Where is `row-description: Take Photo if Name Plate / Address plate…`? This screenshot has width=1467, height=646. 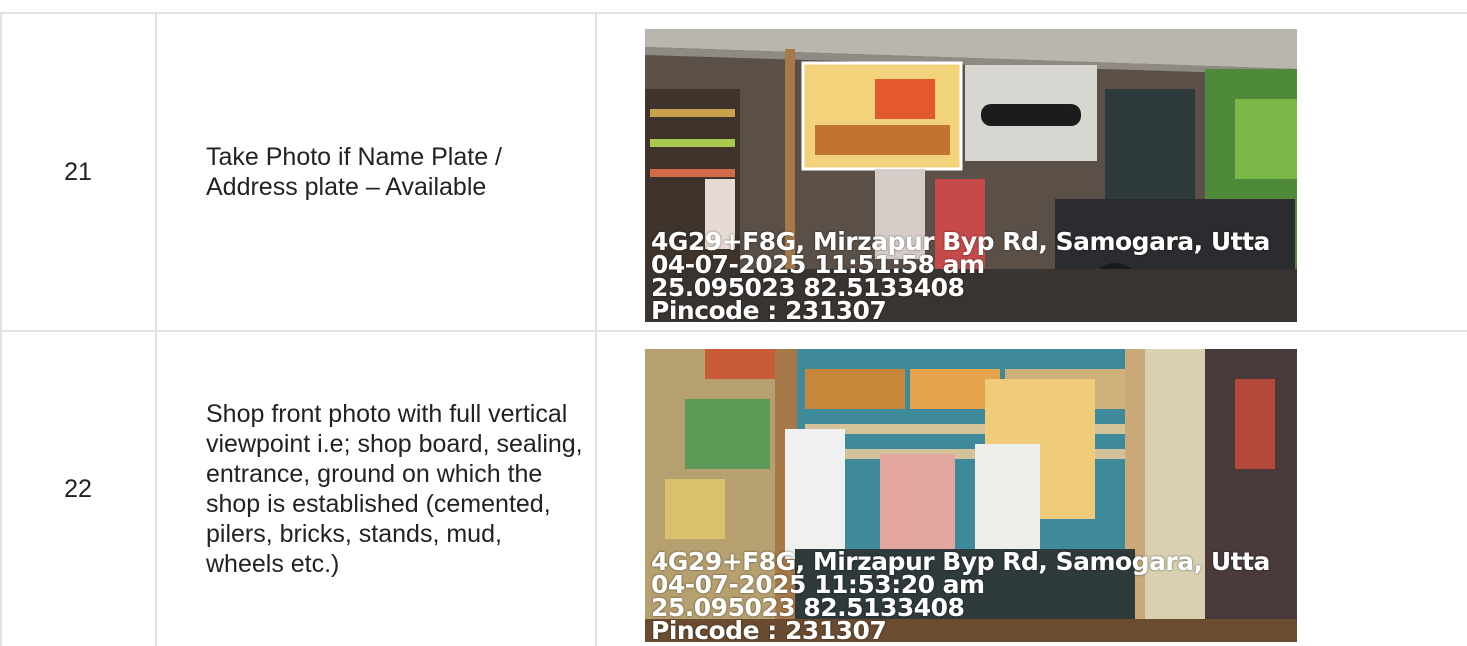
row-description: Take Photo if Name Plate / Address plate… is located at coordinates (354, 172).